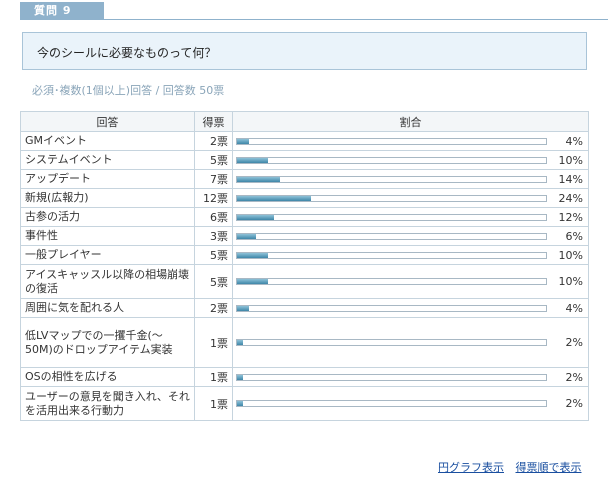 This screenshot has height=494, width=610. What do you see at coordinates (314, 19) in the screenshot?
I see `tab-divider` at bounding box center [314, 19].